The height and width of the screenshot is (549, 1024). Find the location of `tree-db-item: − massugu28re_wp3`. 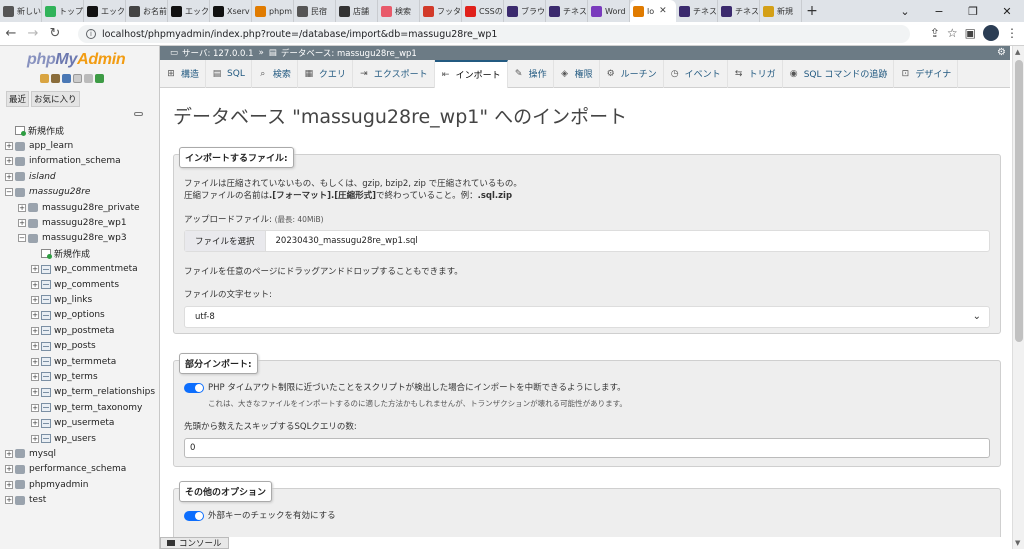

tree-db-item: − massugu28re_wp3 is located at coordinates (79, 238).